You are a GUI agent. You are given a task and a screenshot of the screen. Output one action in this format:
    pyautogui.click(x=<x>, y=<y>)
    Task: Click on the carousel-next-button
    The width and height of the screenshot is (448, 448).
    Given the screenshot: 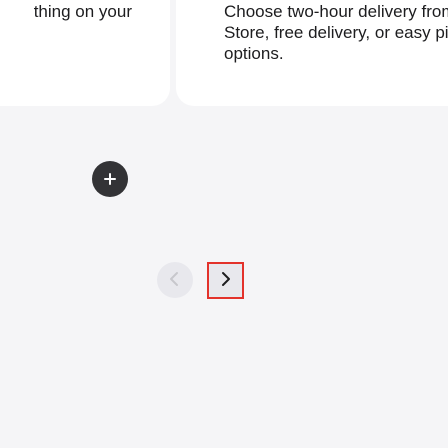 What is the action you would take?
    pyautogui.click(x=225, y=280)
    